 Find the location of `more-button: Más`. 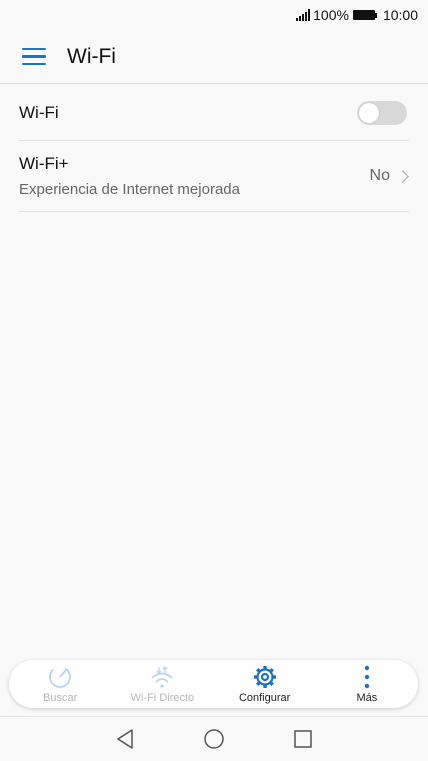

more-button: Más is located at coordinates (367, 684).